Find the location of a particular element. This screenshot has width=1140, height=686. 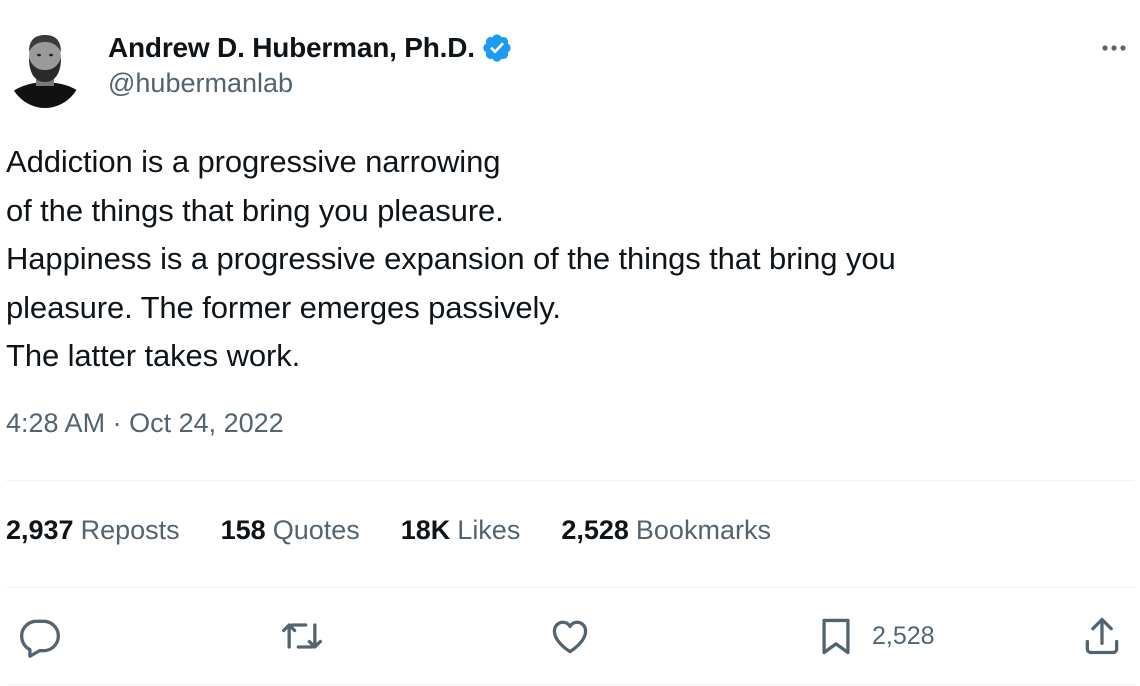

bookmark-button: 2,528 is located at coordinates (874, 636).